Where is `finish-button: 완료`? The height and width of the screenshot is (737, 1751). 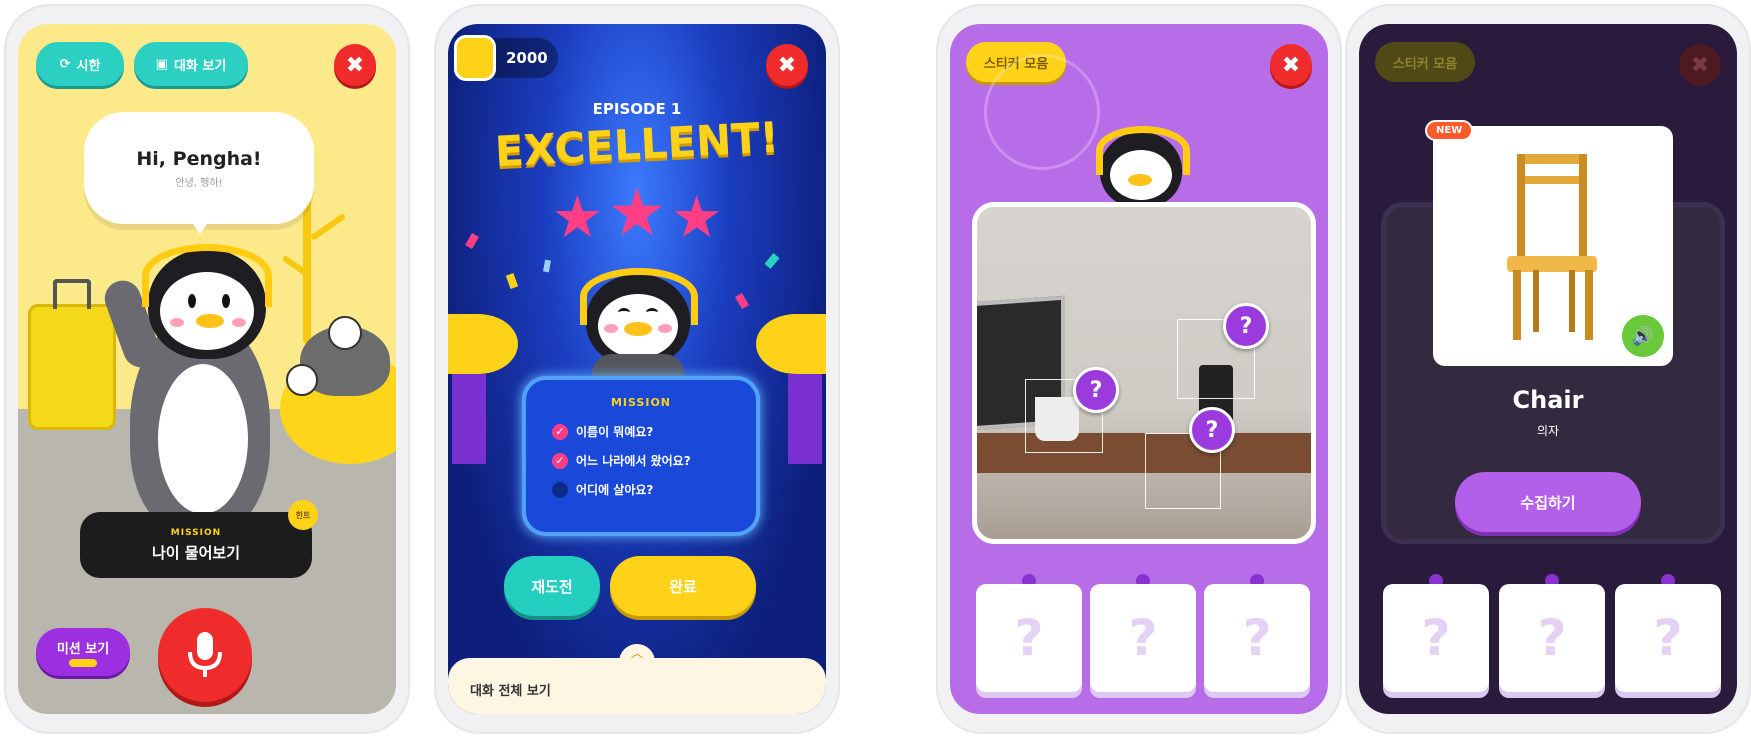 finish-button: 완료 is located at coordinates (683, 586).